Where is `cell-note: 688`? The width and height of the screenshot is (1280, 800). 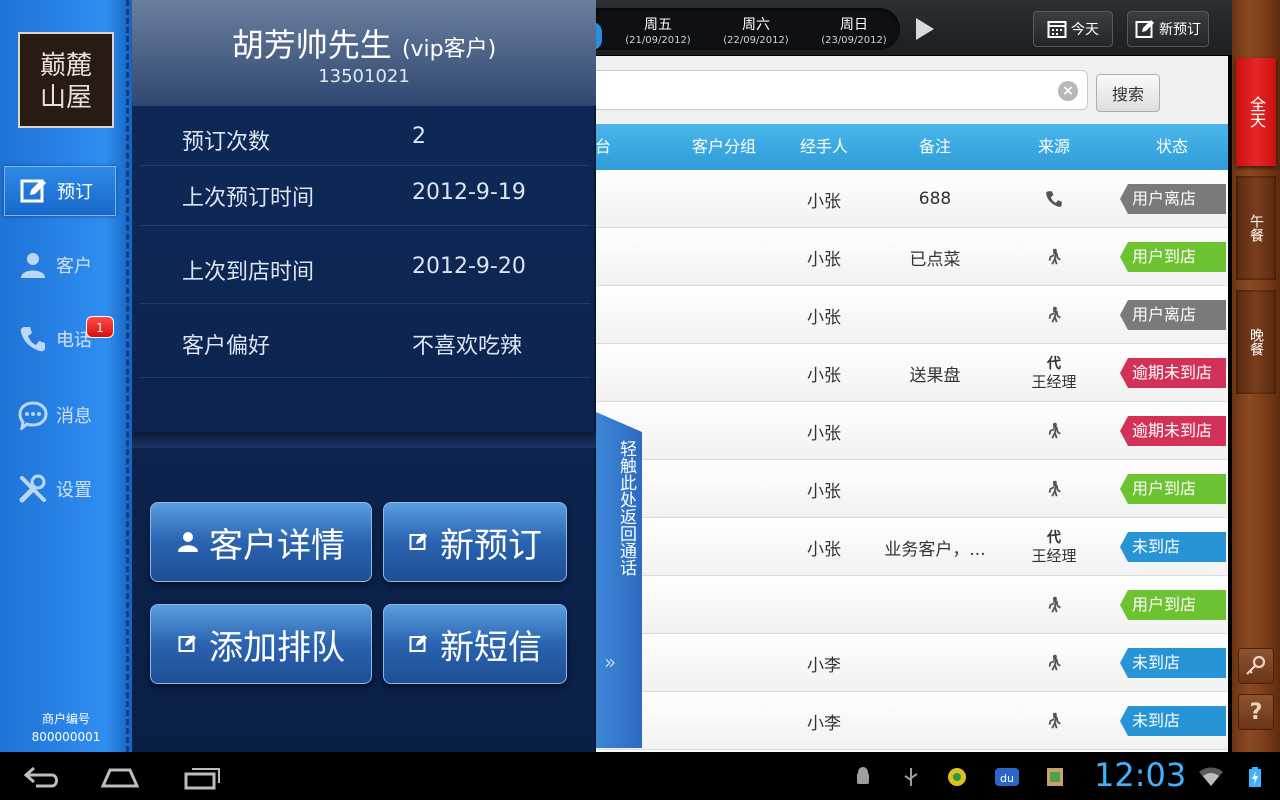 cell-note: 688 is located at coordinates (935, 199).